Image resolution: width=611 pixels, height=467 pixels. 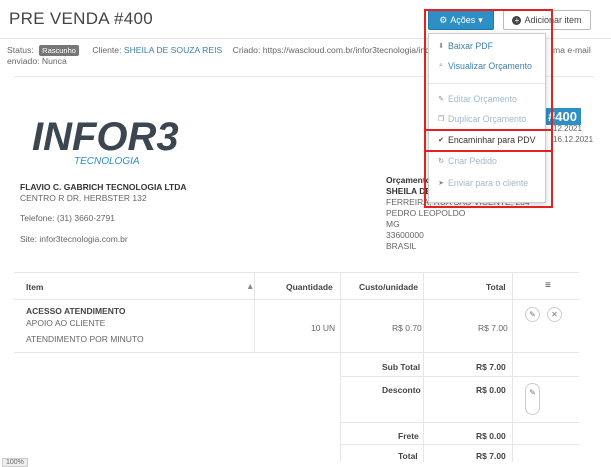 What do you see at coordinates (296, 272) in the screenshot?
I see `table-top-border` at bounding box center [296, 272].